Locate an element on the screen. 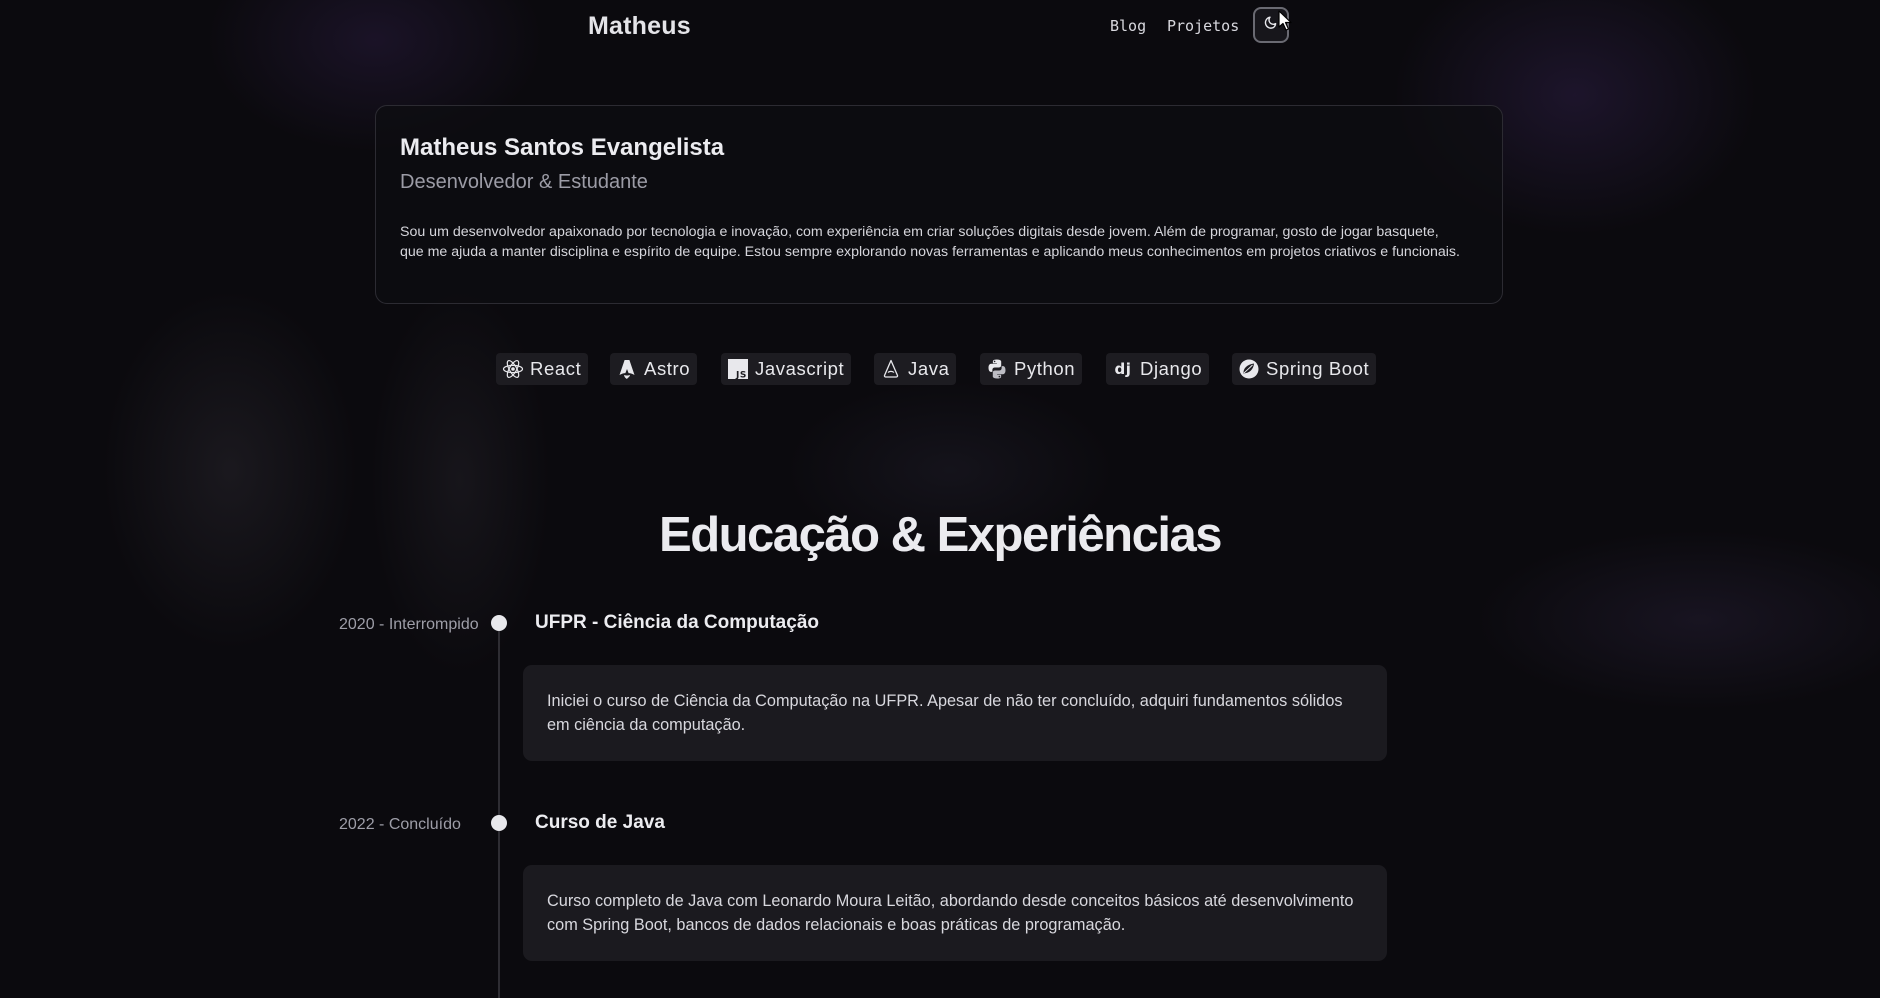 This screenshot has width=1880, height=998. mouse-cursor-icon is located at coordinates (1286, 23).